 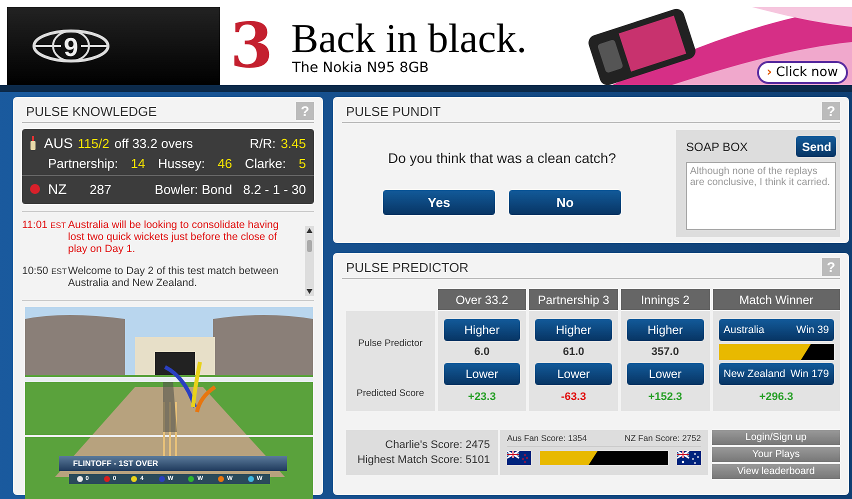 I want to click on column-header: Over 33.2, so click(x=482, y=299).